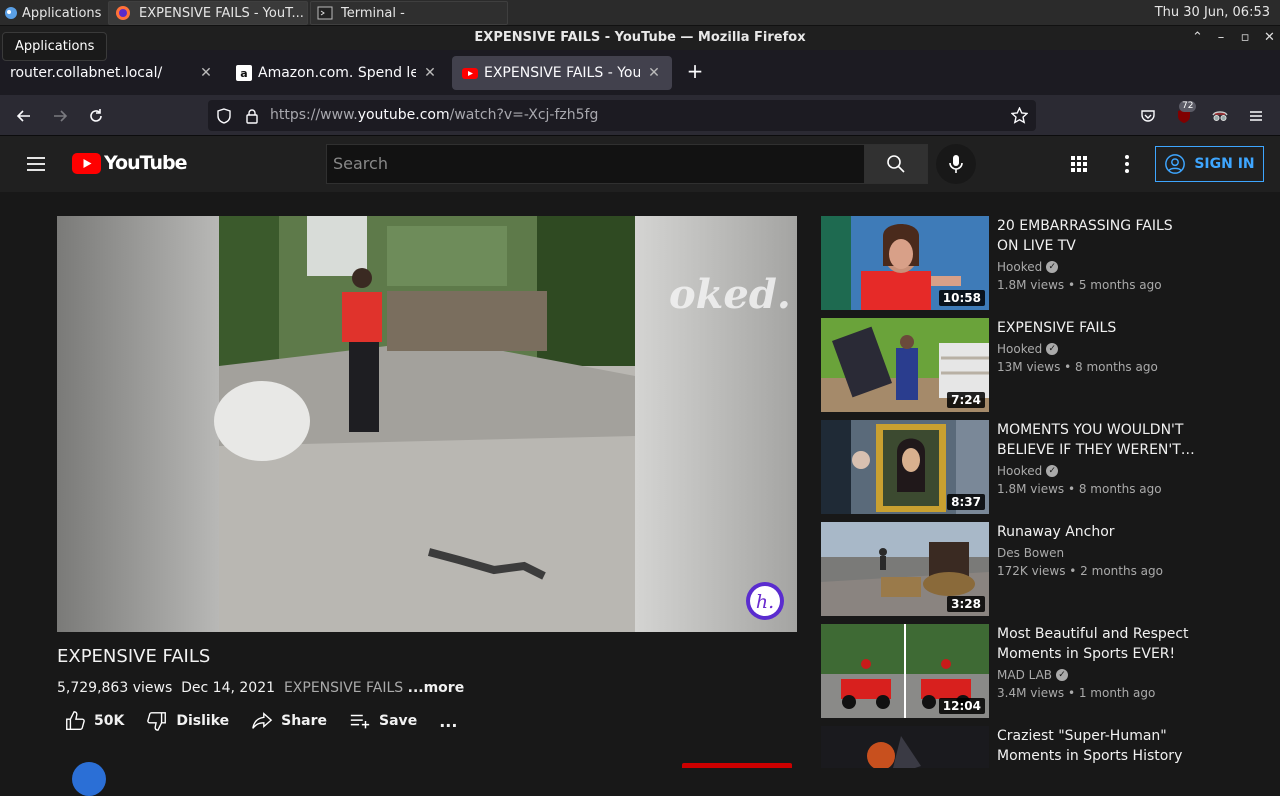  What do you see at coordinates (961, 298) in the screenshot?
I see `video-duration: 10:58` at bounding box center [961, 298].